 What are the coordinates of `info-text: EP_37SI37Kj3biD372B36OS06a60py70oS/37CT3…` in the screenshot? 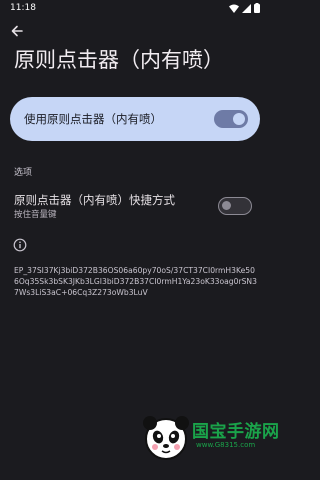 It's located at (135, 281).